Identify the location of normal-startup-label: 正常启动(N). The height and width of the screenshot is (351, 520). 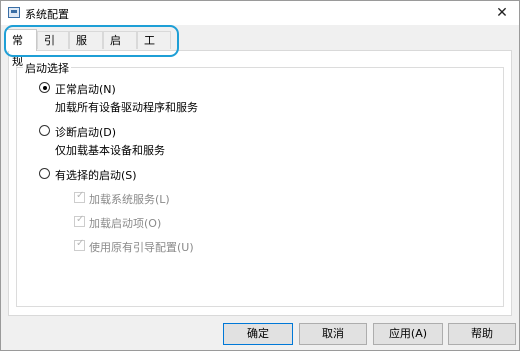
(85, 89).